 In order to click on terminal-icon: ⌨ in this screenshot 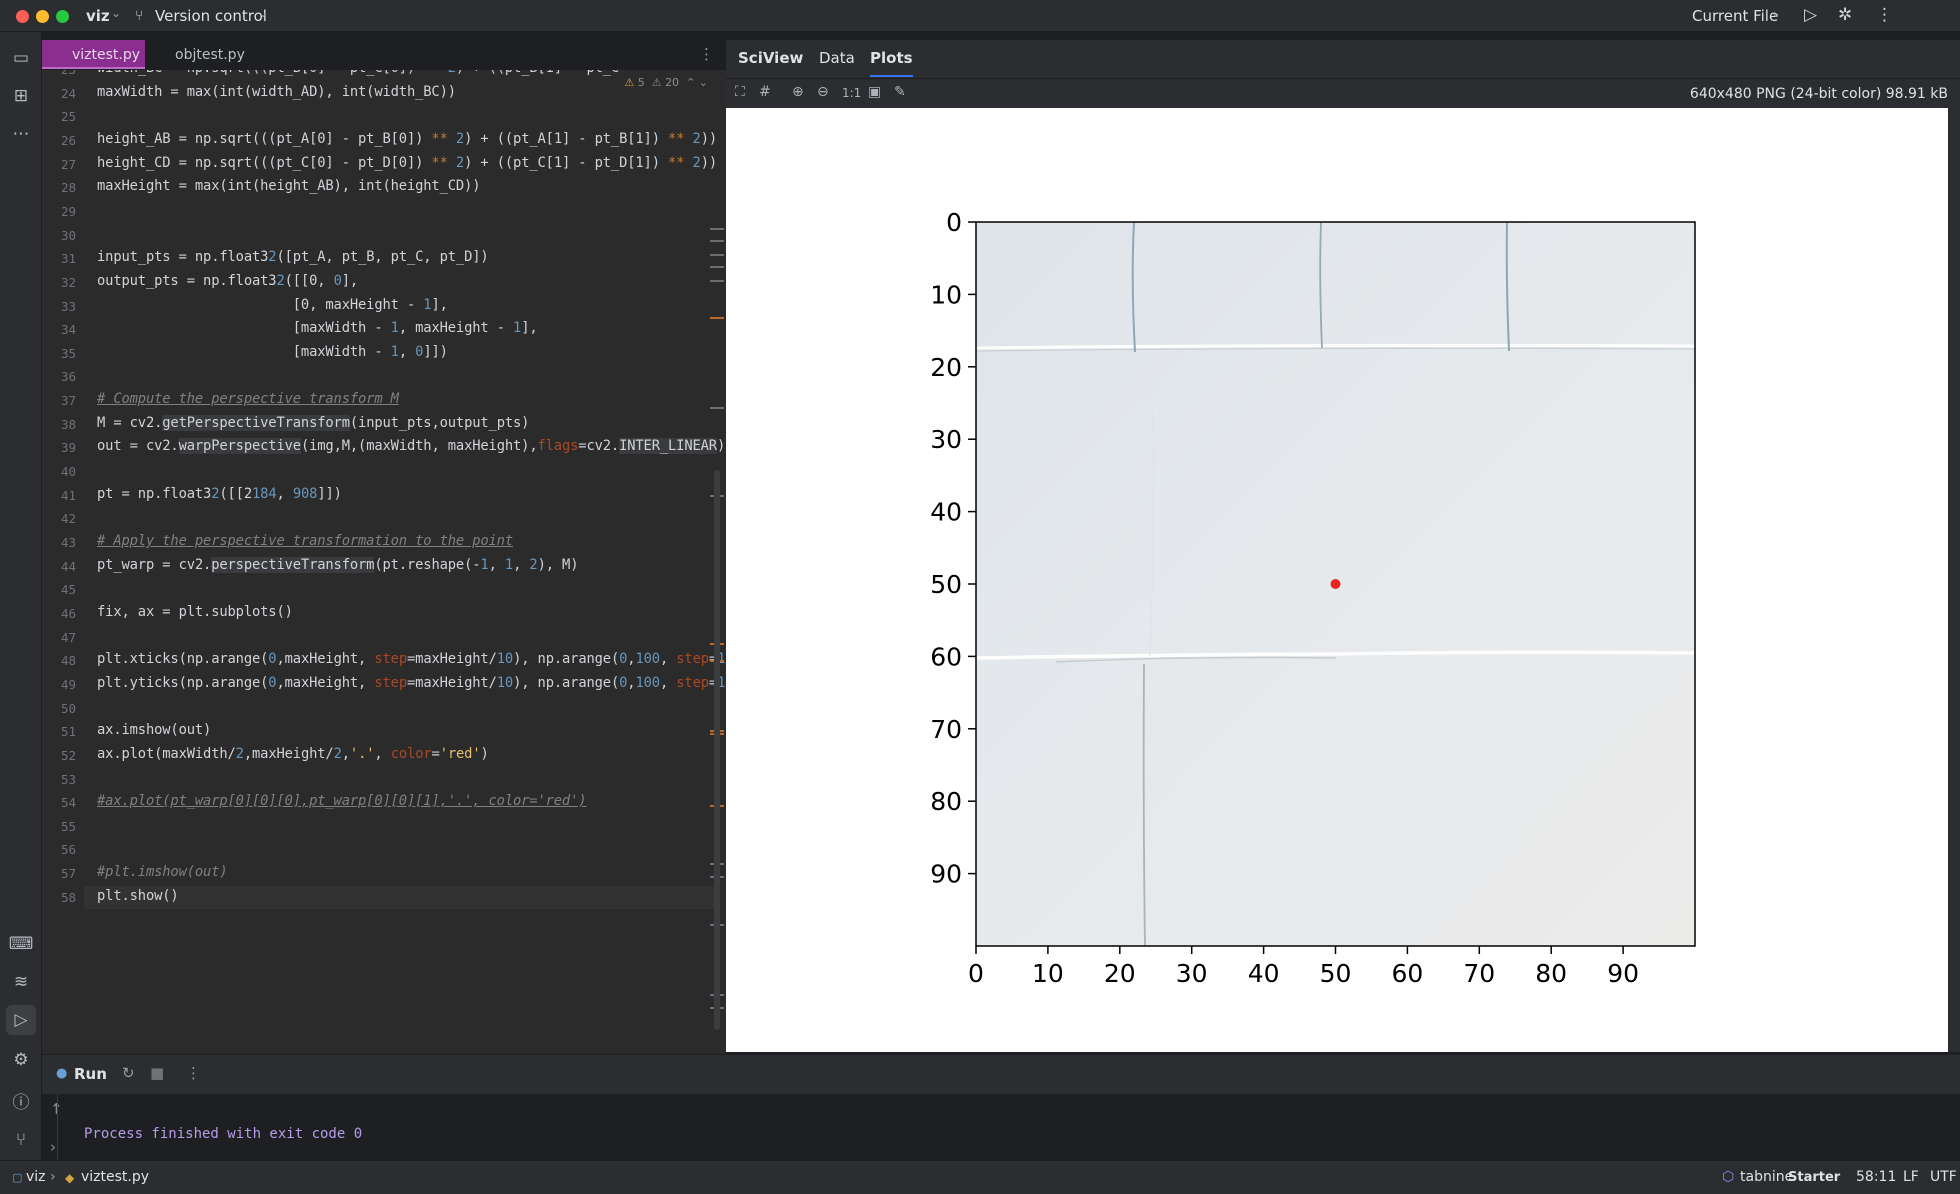, I will do `click(21, 944)`.